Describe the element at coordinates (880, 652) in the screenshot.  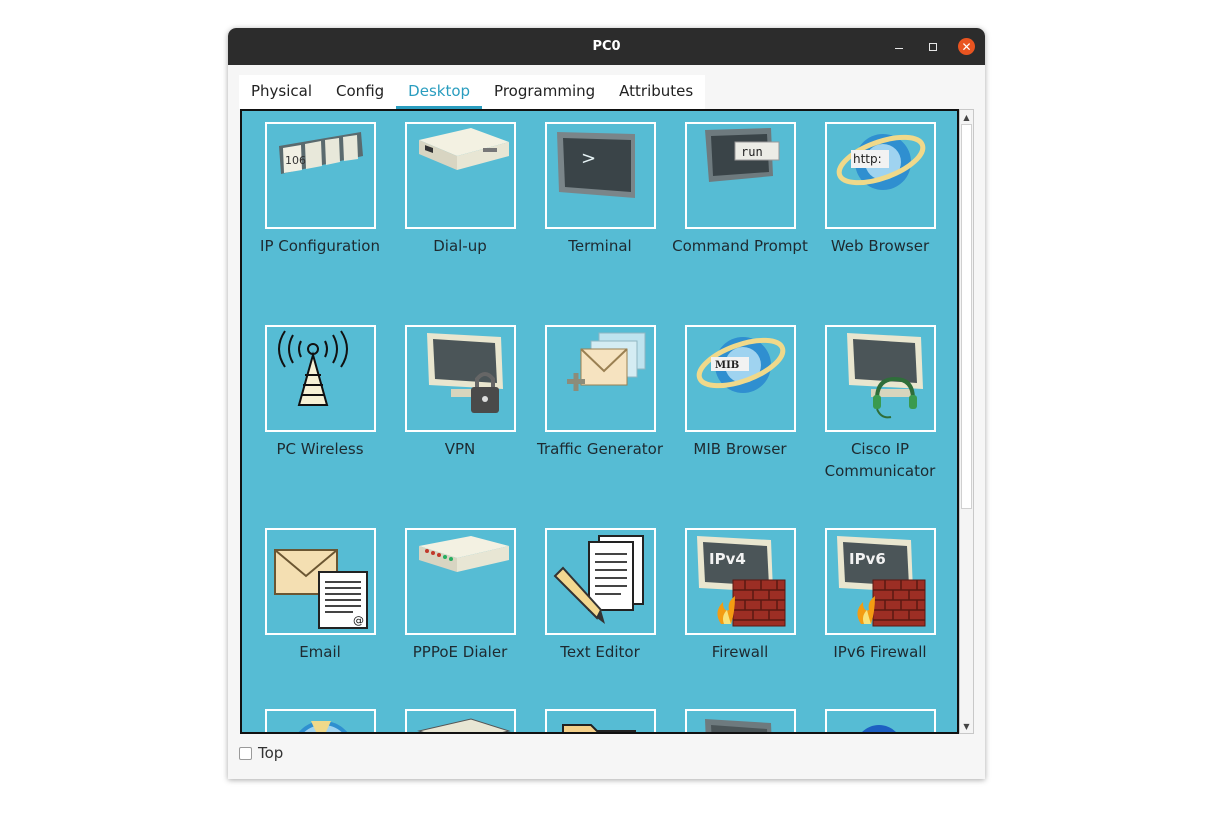
I see `app-label: IPv6 Firewall` at that location.